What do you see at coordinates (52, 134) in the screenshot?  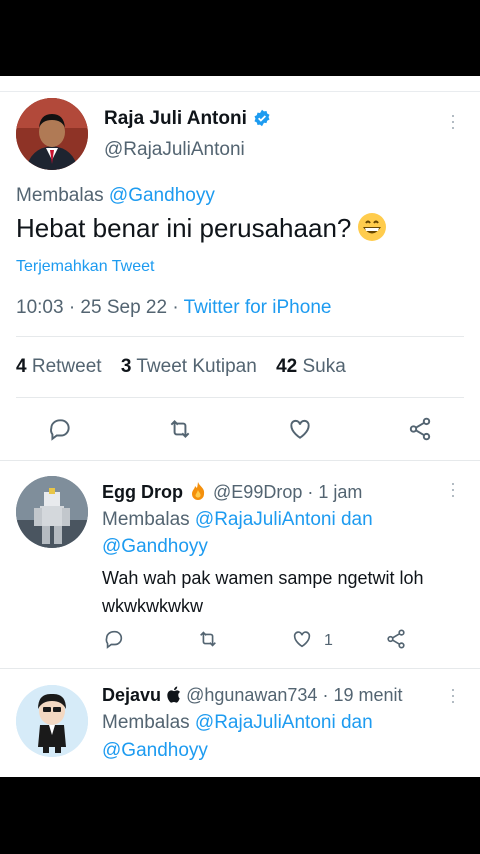 I see `author-avatar` at bounding box center [52, 134].